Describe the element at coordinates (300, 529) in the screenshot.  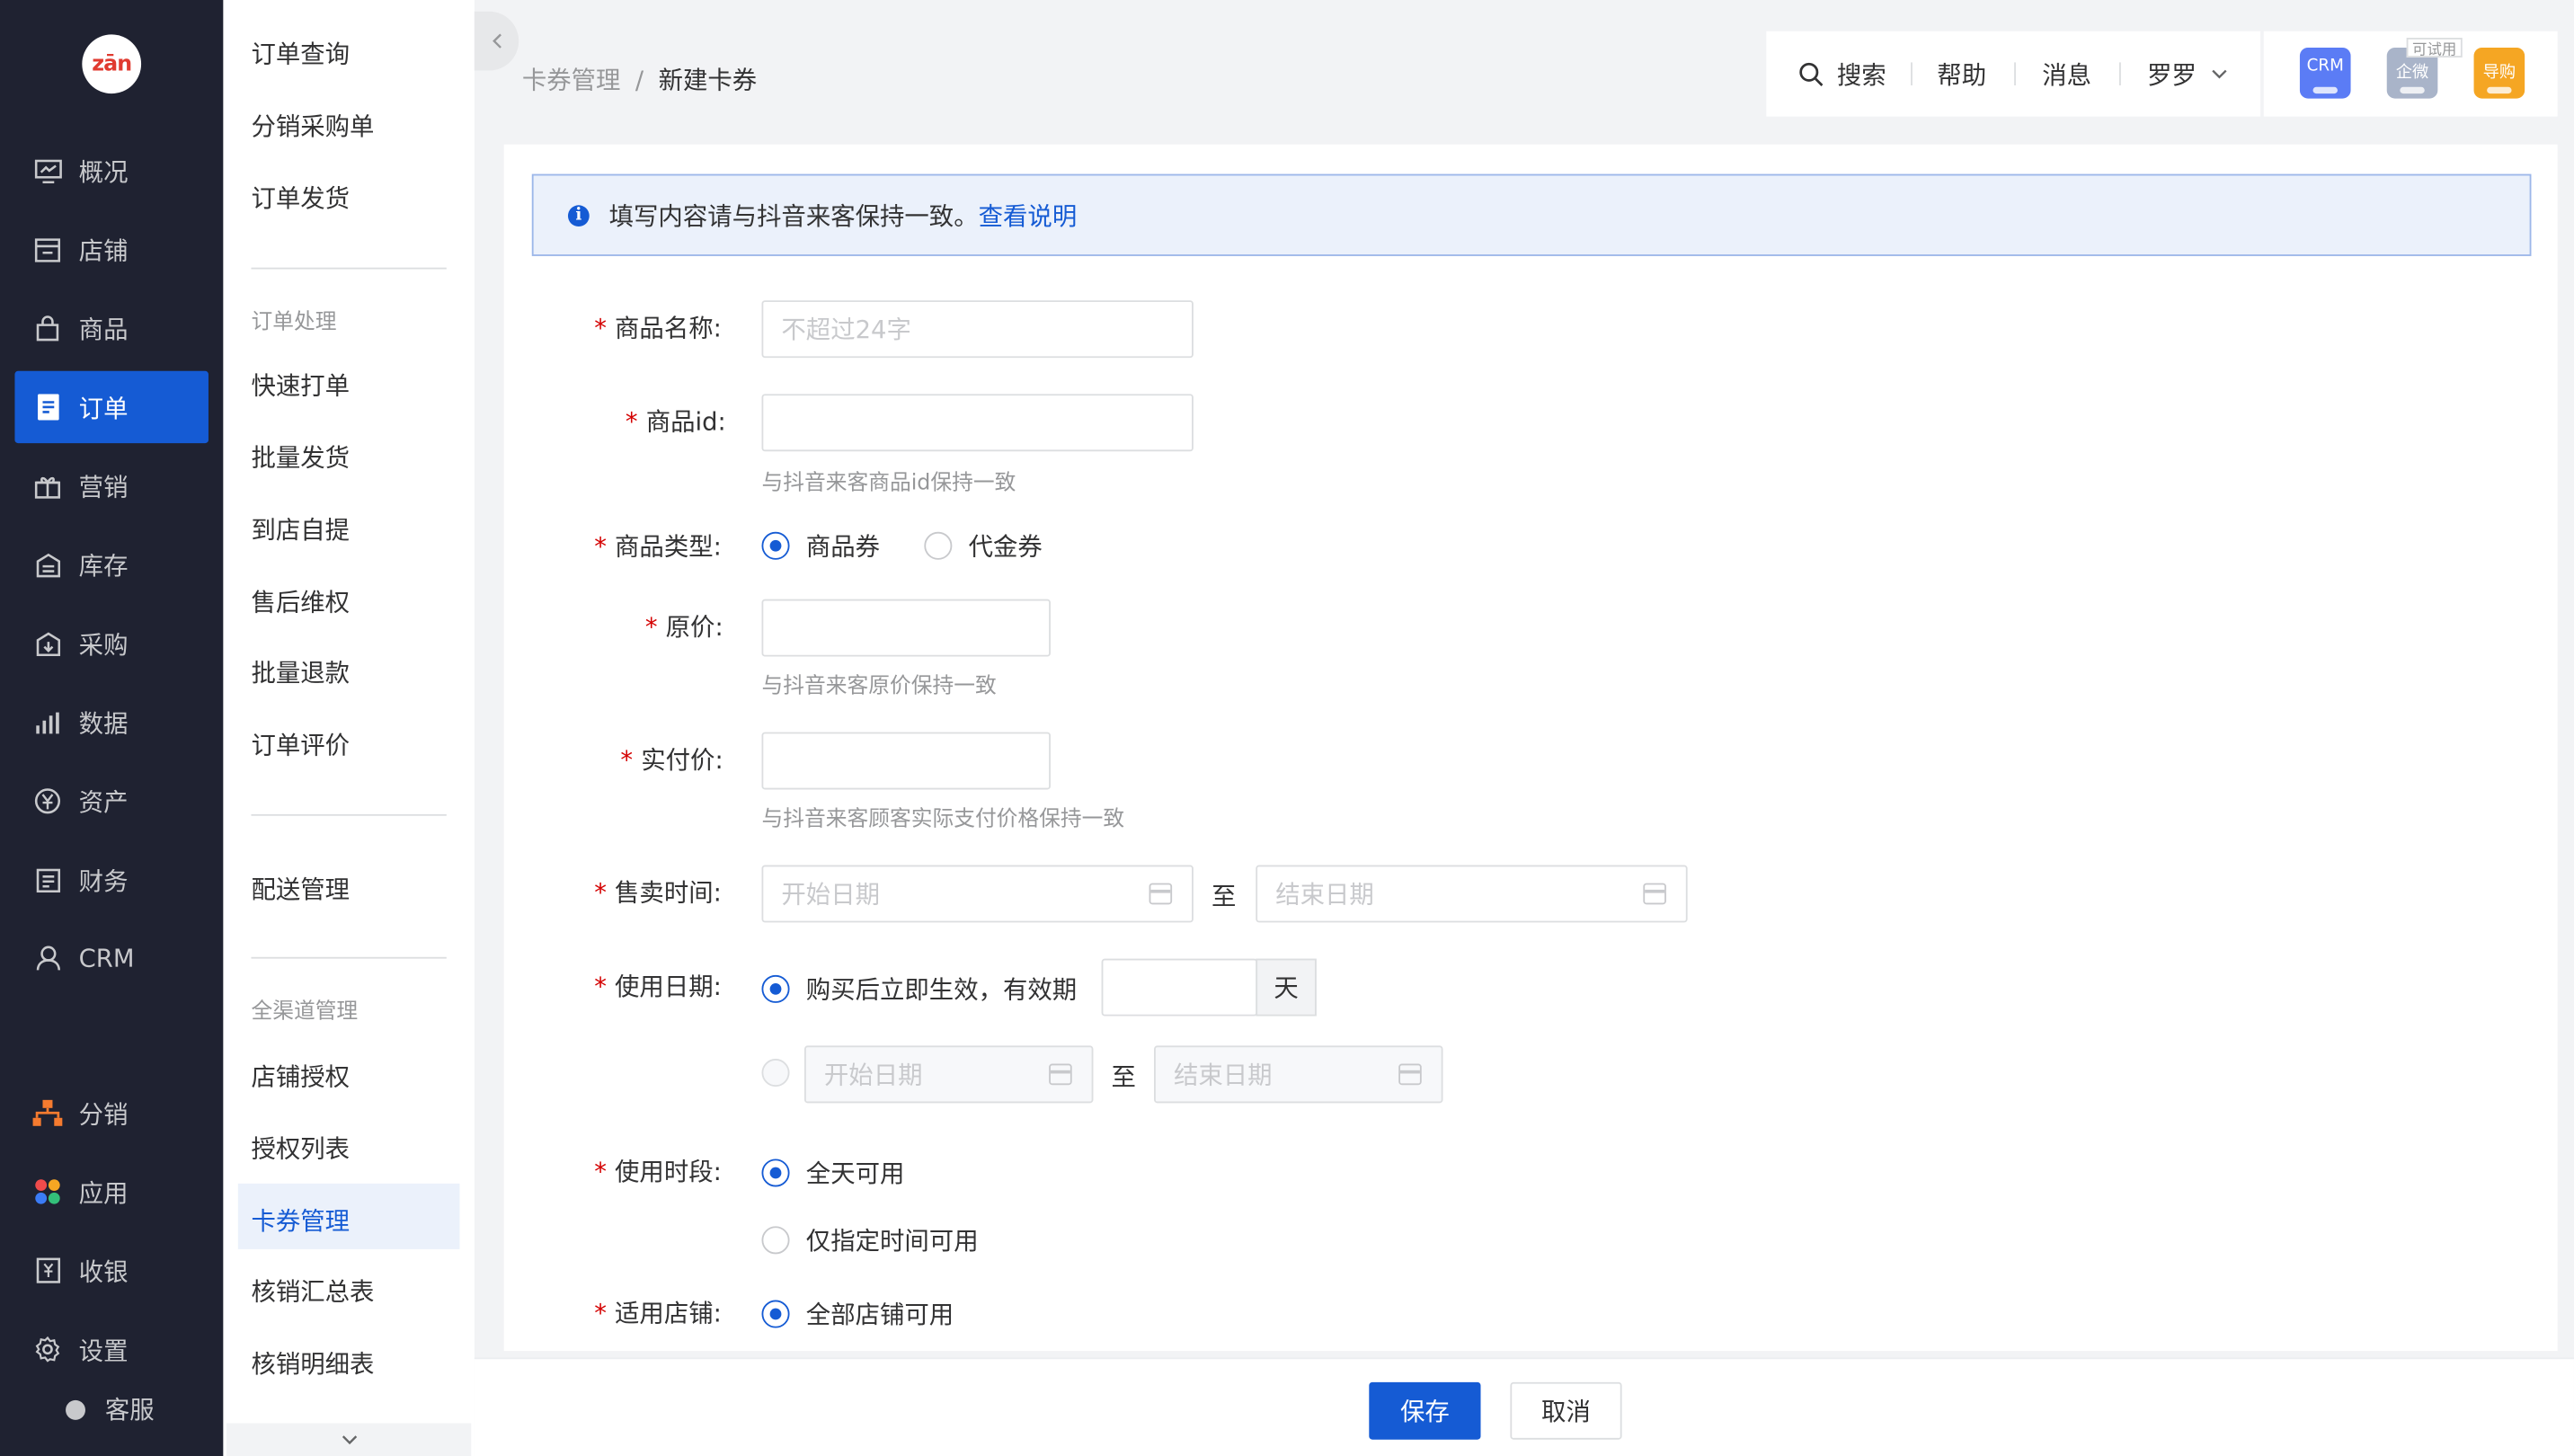
I see `sub-item-self-pickup: 到店自提` at that location.